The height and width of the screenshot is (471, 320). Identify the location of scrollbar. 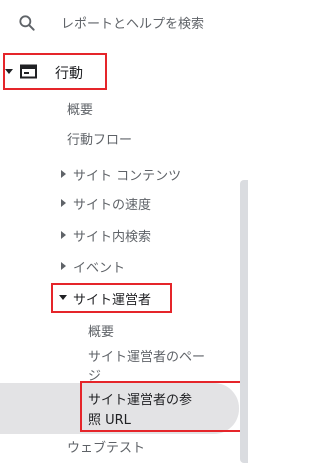
(244, 321).